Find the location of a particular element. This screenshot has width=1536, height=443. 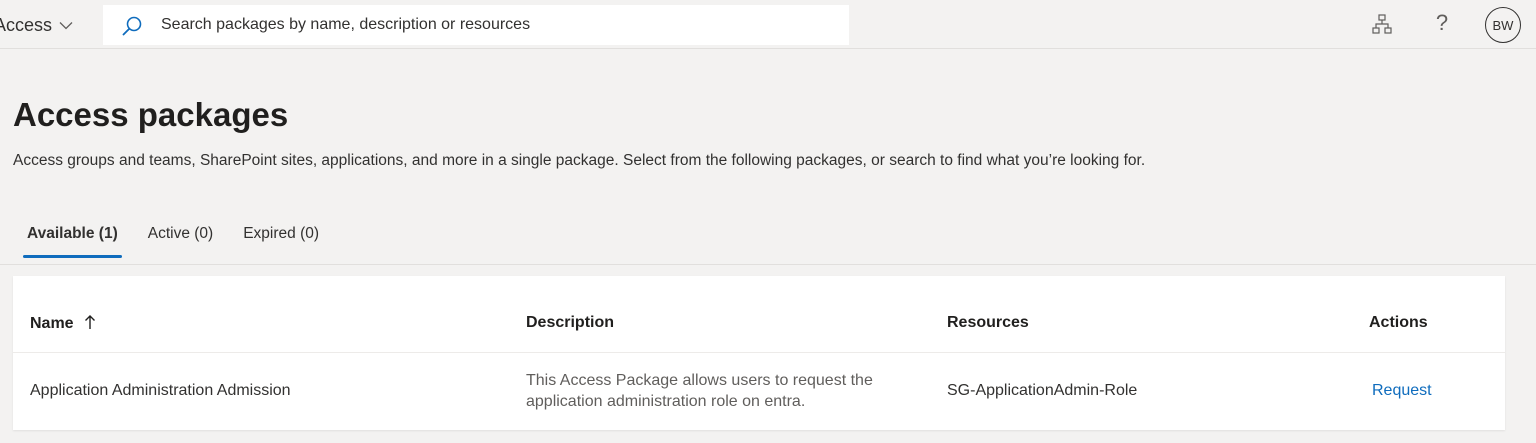

tab-list: Available (1) Active (0) Expired (0) is located at coordinates (184, 234).